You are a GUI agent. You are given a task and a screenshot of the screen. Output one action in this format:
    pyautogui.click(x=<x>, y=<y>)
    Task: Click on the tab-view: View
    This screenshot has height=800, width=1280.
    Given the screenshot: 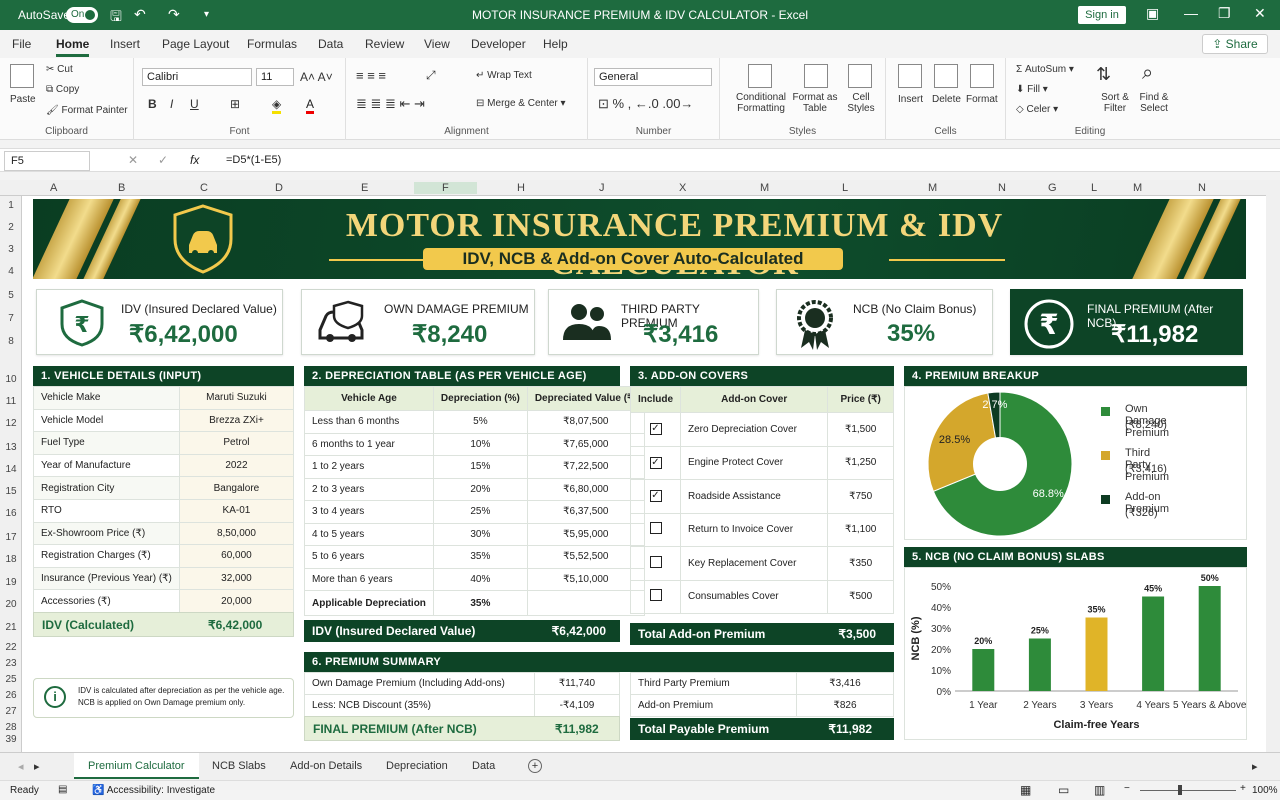 What is the action you would take?
    pyautogui.click(x=437, y=44)
    